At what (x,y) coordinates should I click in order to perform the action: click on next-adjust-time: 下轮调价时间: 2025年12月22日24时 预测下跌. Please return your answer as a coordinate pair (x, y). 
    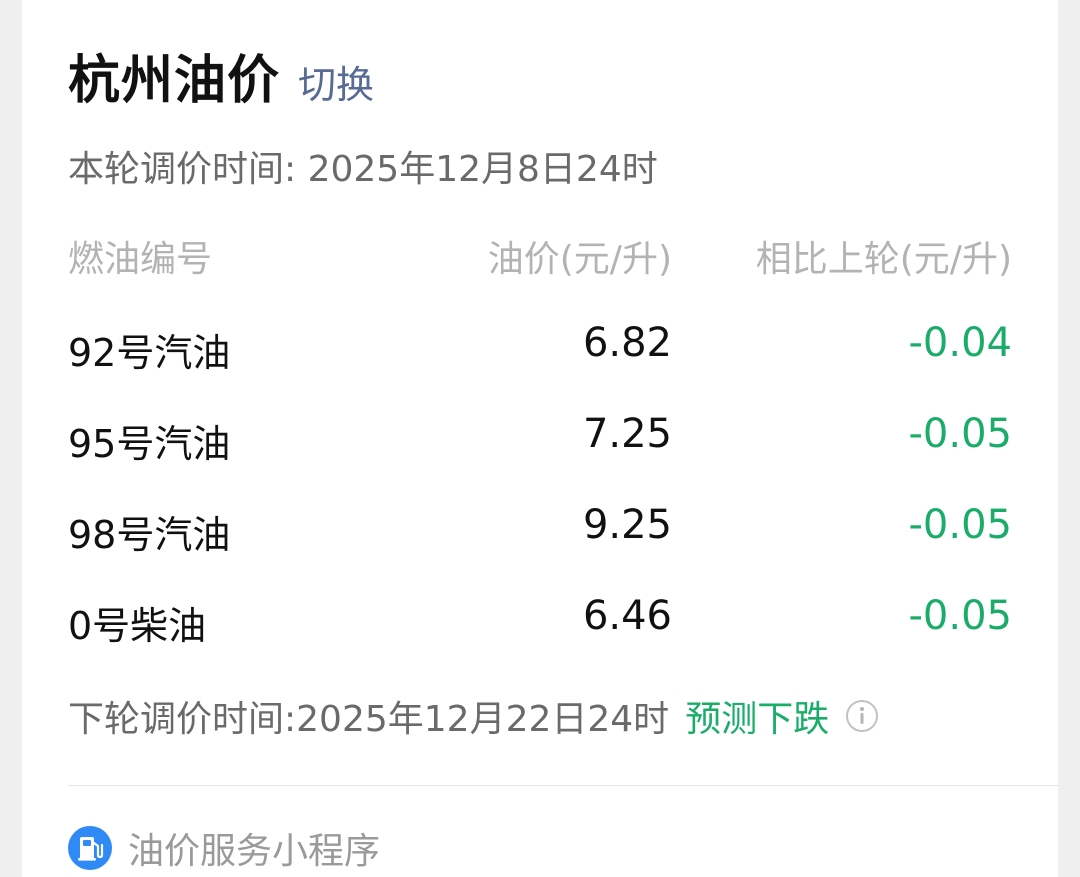
    Looking at the image, I should click on (473, 716).